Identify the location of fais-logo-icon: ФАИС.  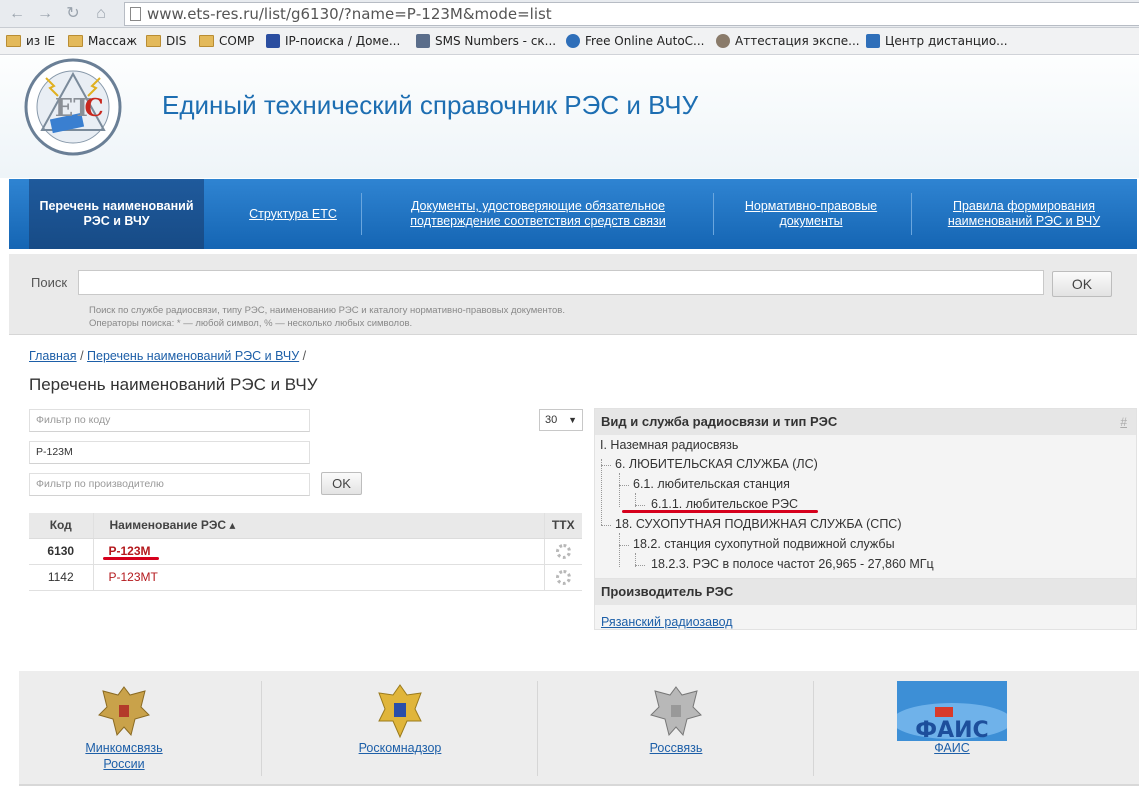
(952, 711).